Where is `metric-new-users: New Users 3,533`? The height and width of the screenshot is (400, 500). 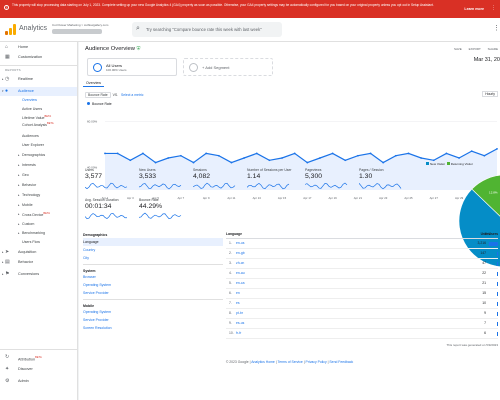
metric-new-users: New Users 3,533 is located at coordinates (165, 179).